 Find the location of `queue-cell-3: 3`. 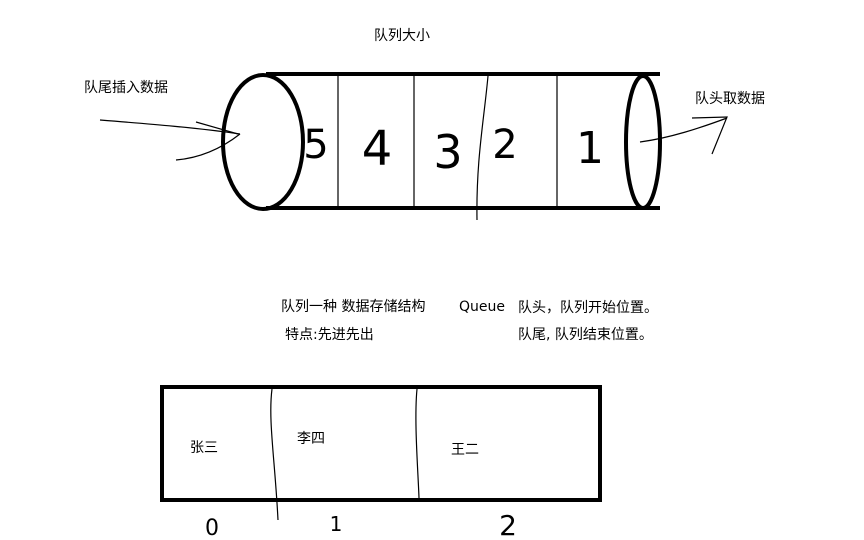

queue-cell-3: 3 is located at coordinates (447, 152).